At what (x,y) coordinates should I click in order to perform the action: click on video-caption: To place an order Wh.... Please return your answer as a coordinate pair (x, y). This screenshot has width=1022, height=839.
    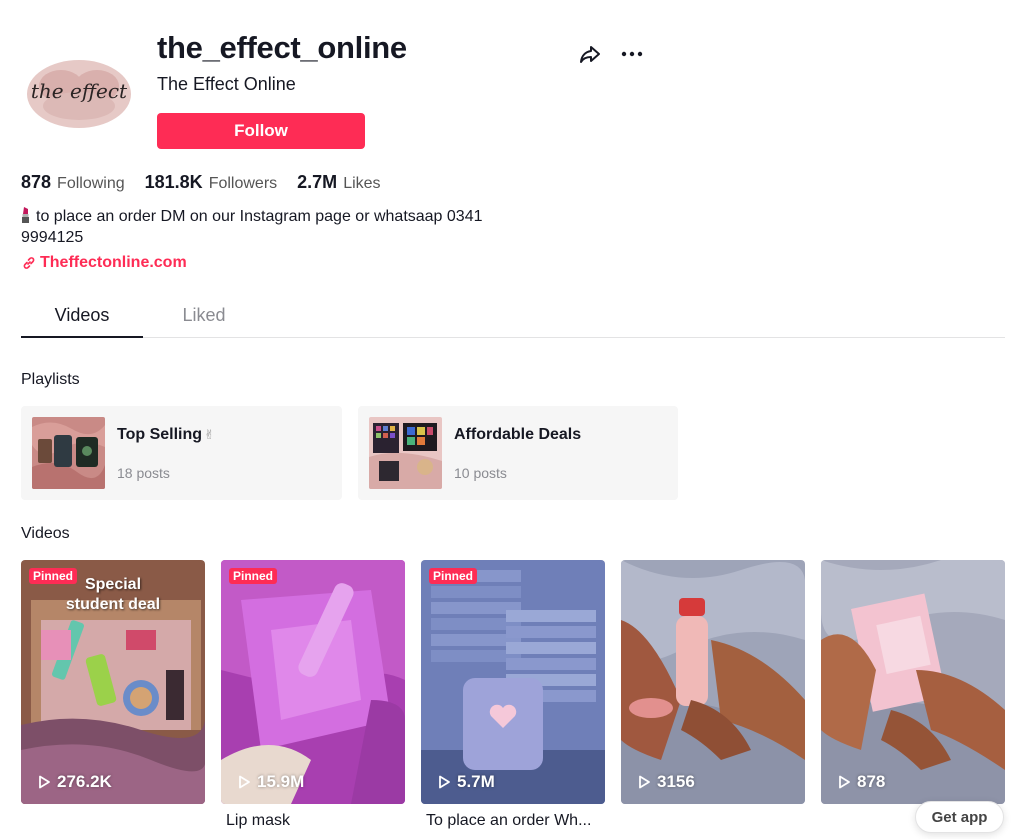
    Looking at the image, I should click on (508, 821).